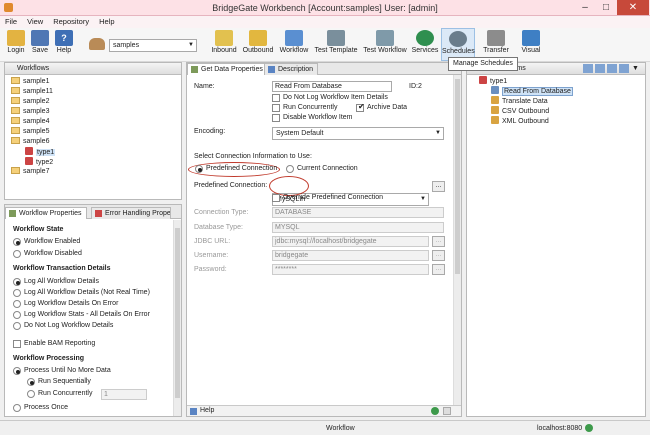 This screenshot has height=435, width=650. I want to click on username-field: bridgegate, so click(350, 255).